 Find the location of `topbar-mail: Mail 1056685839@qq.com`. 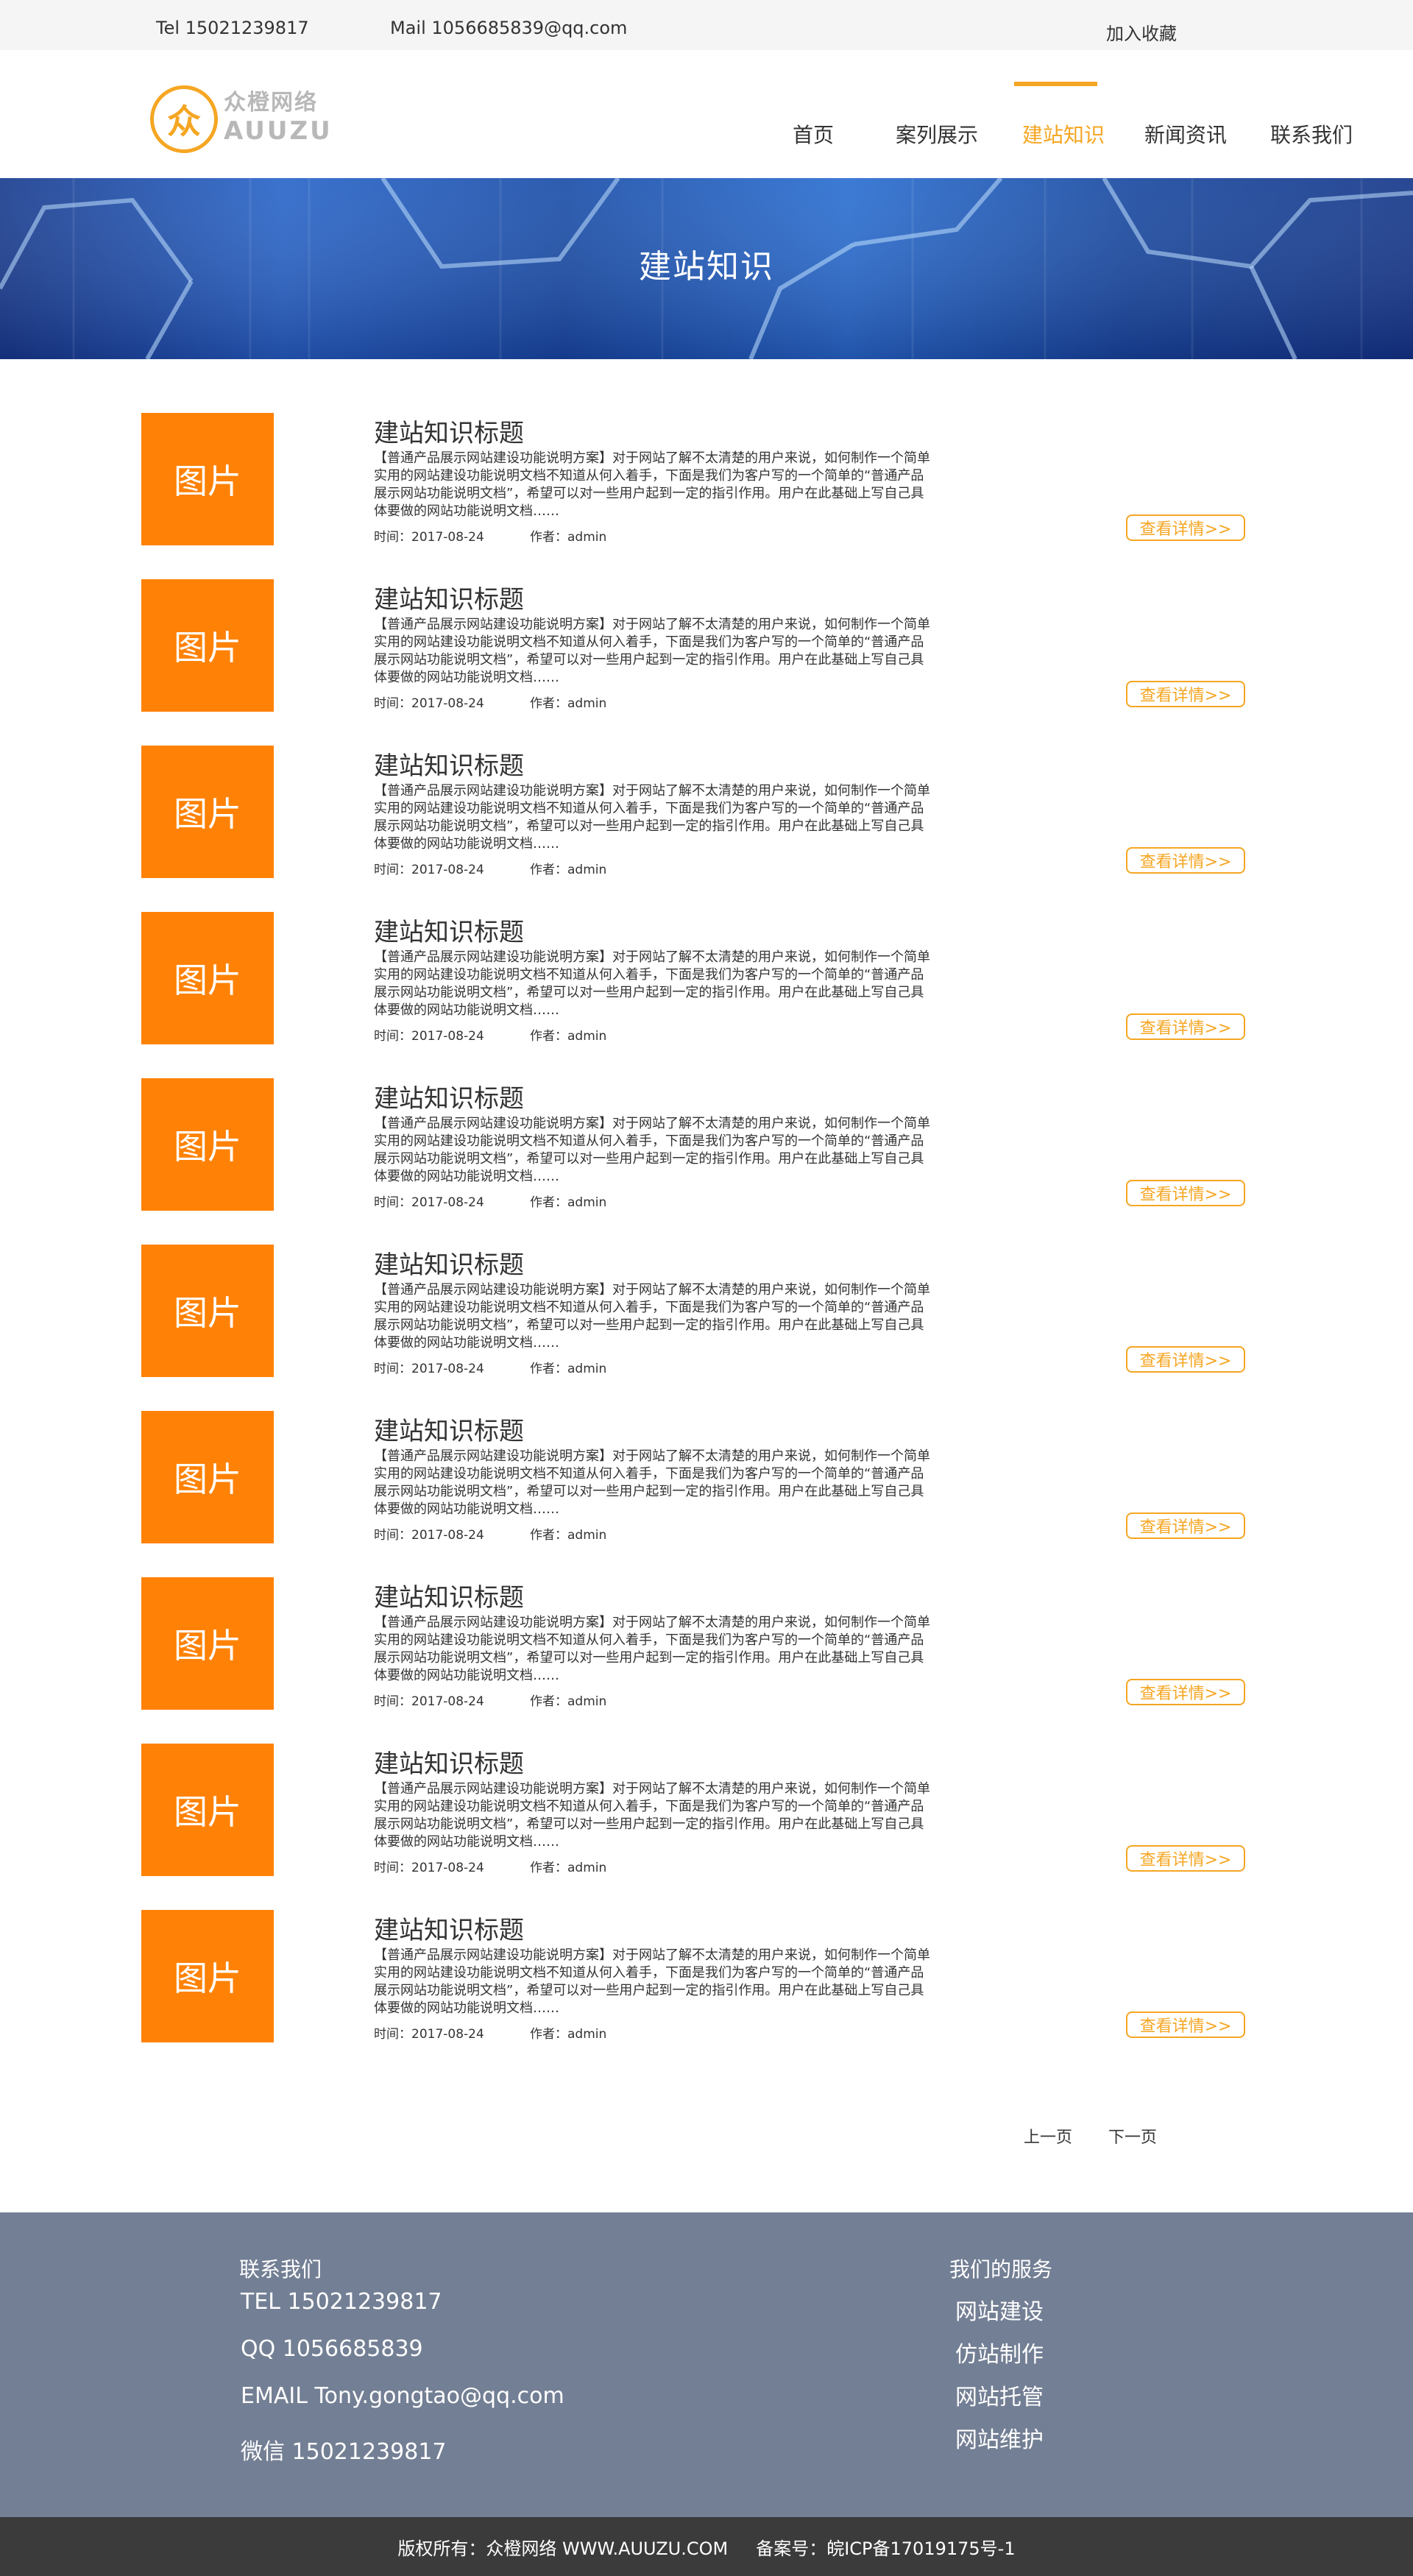

topbar-mail: Mail 1056685839@qq.com is located at coordinates (509, 28).